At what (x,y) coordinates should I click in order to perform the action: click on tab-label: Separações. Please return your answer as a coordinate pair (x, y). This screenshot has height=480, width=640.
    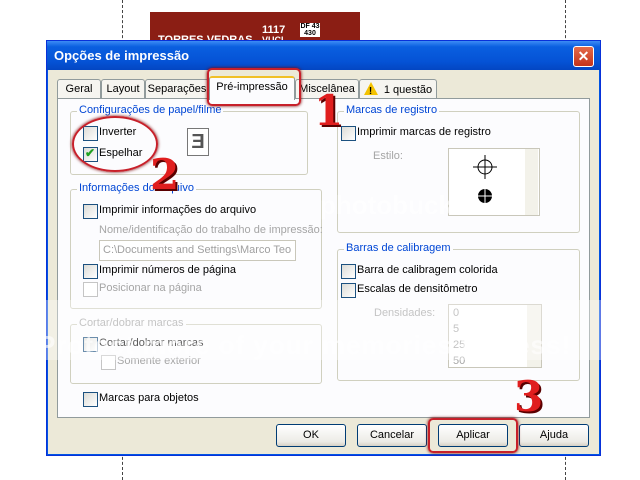
    Looking at the image, I should click on (177, 89).